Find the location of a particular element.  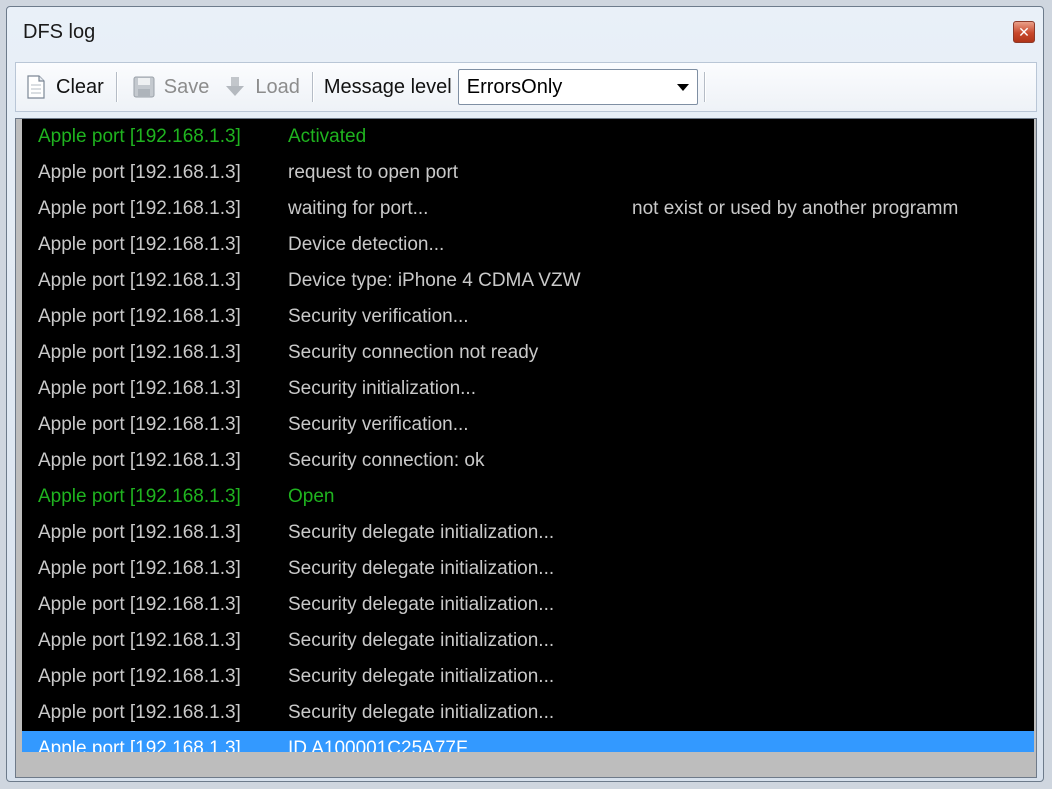

log-message: request to open port is located at coordinates (373, 172).